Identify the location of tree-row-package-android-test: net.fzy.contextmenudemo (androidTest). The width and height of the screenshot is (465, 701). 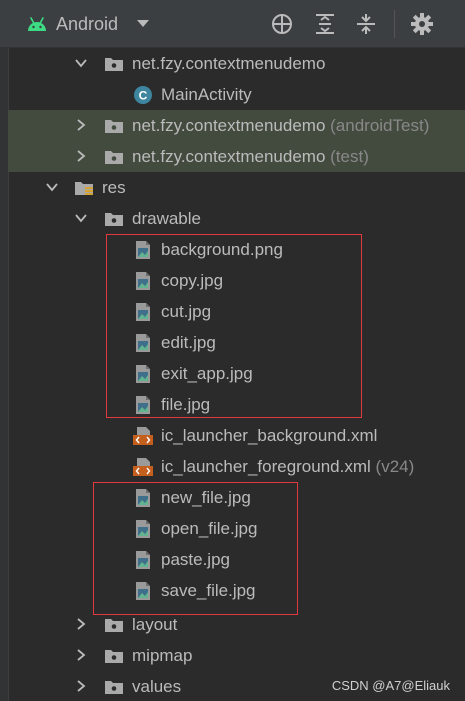
(236, 125).